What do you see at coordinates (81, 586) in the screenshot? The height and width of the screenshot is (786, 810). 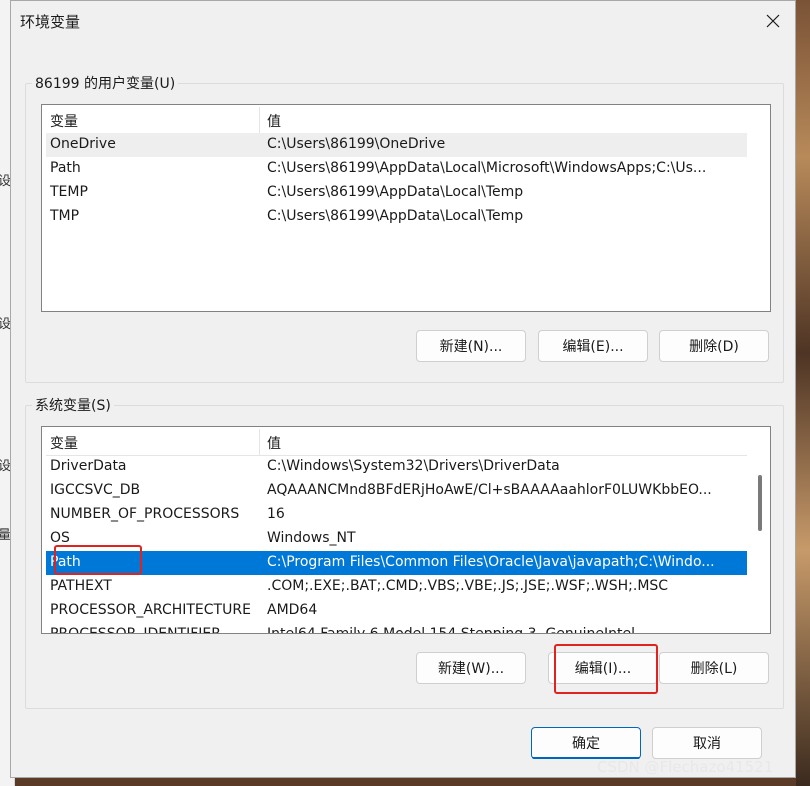 I see `variable-name: PATHEXT` at bounding box center [81, 586].